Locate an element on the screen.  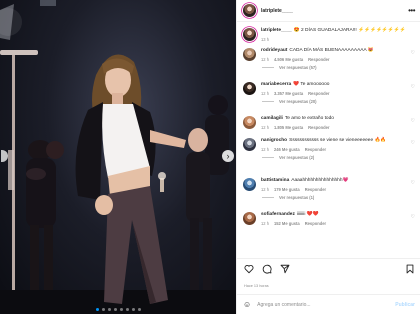
view-replies-button: Ver respuestas (2) is located at coordinates (341, 157).